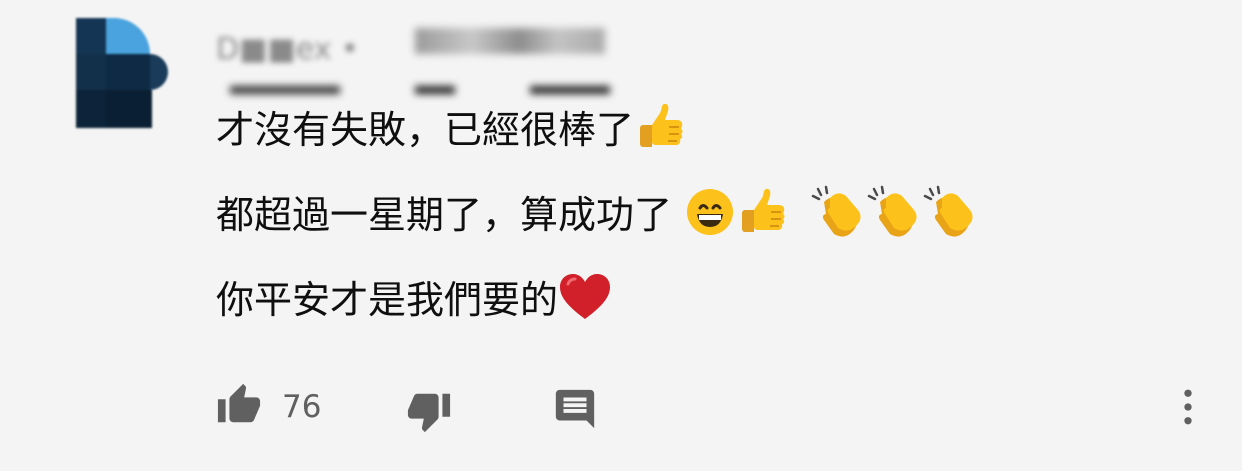 The image size is (1242, 471). Describe the element at coordinates (268, 407) in the screenshot. I see `like-button: 76` at that location.